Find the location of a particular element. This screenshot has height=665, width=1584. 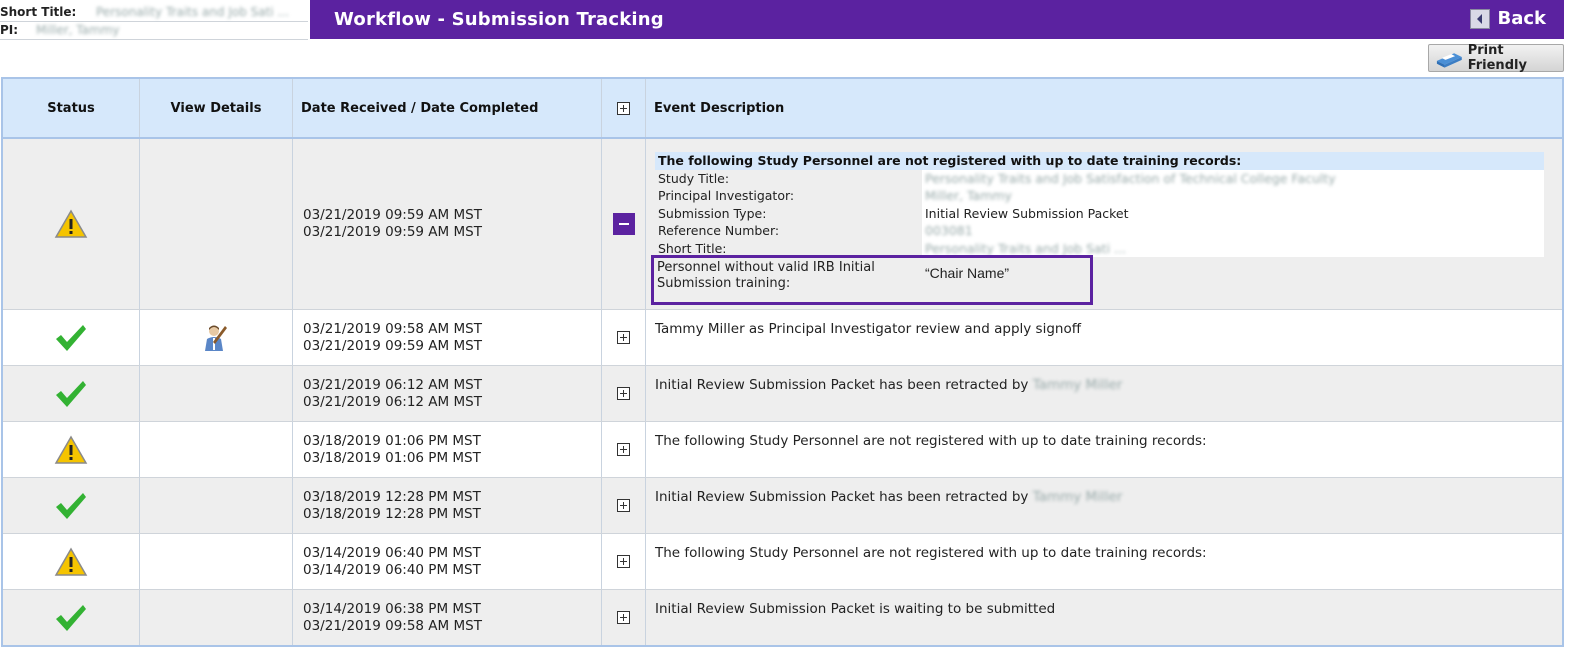

user-signoff-icon is located at coordinates (216, 338).